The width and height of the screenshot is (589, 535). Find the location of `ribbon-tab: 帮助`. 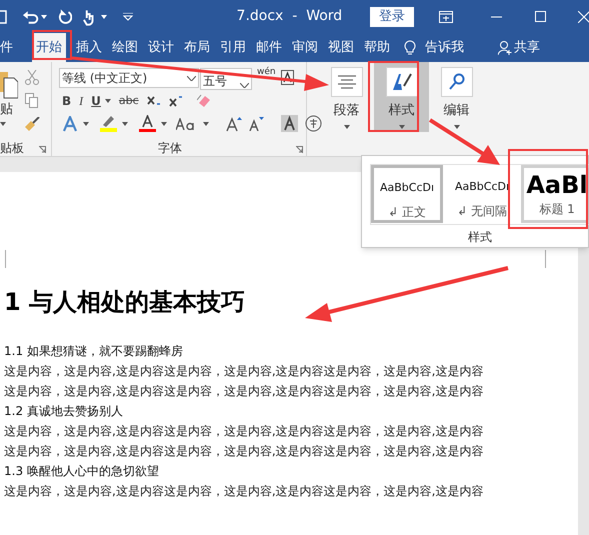

ribbon-tab: 帮助 is located at coordinates (377, 47).